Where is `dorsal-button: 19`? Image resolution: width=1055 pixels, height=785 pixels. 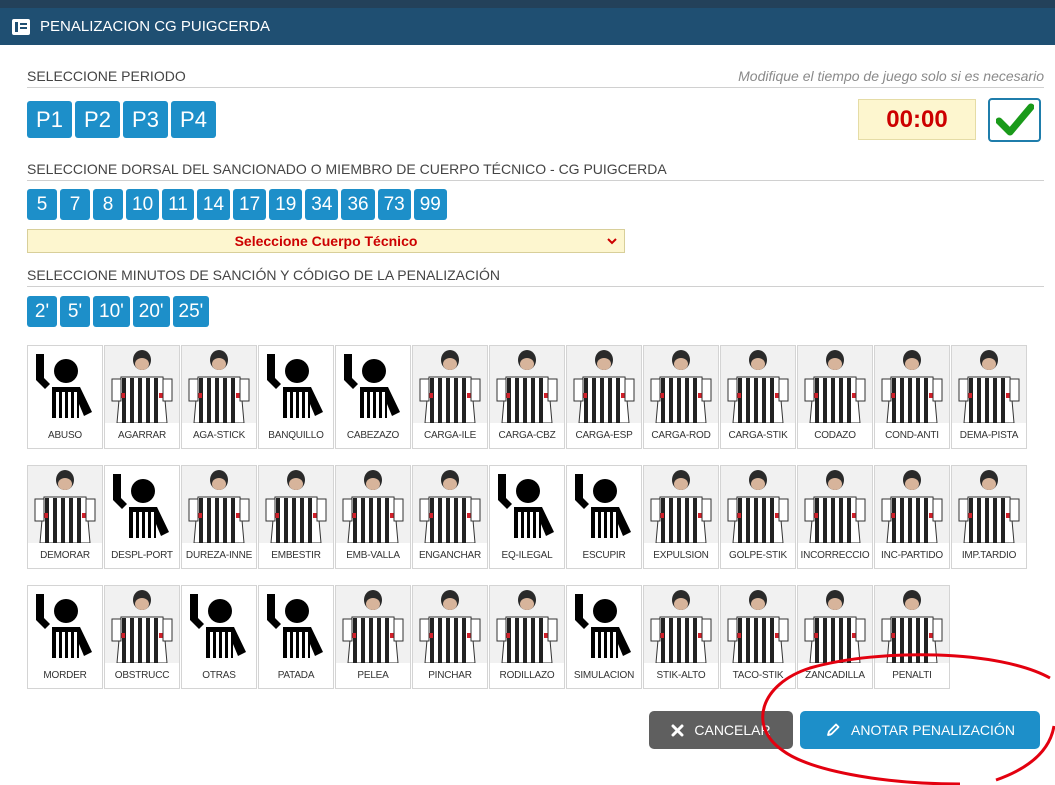 dorsal-button: 19 is located at coordinates (286, 204).